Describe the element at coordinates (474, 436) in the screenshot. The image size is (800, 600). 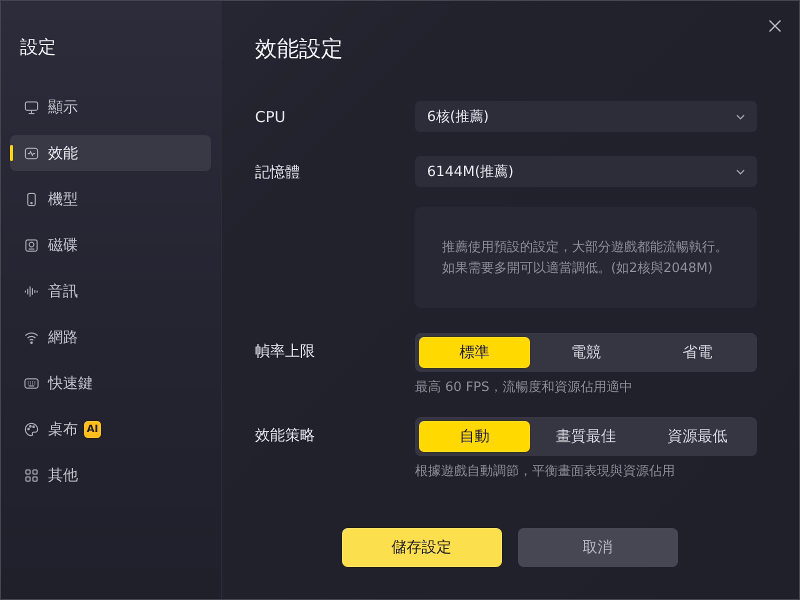
I see `segment-option: 自動` at that location.